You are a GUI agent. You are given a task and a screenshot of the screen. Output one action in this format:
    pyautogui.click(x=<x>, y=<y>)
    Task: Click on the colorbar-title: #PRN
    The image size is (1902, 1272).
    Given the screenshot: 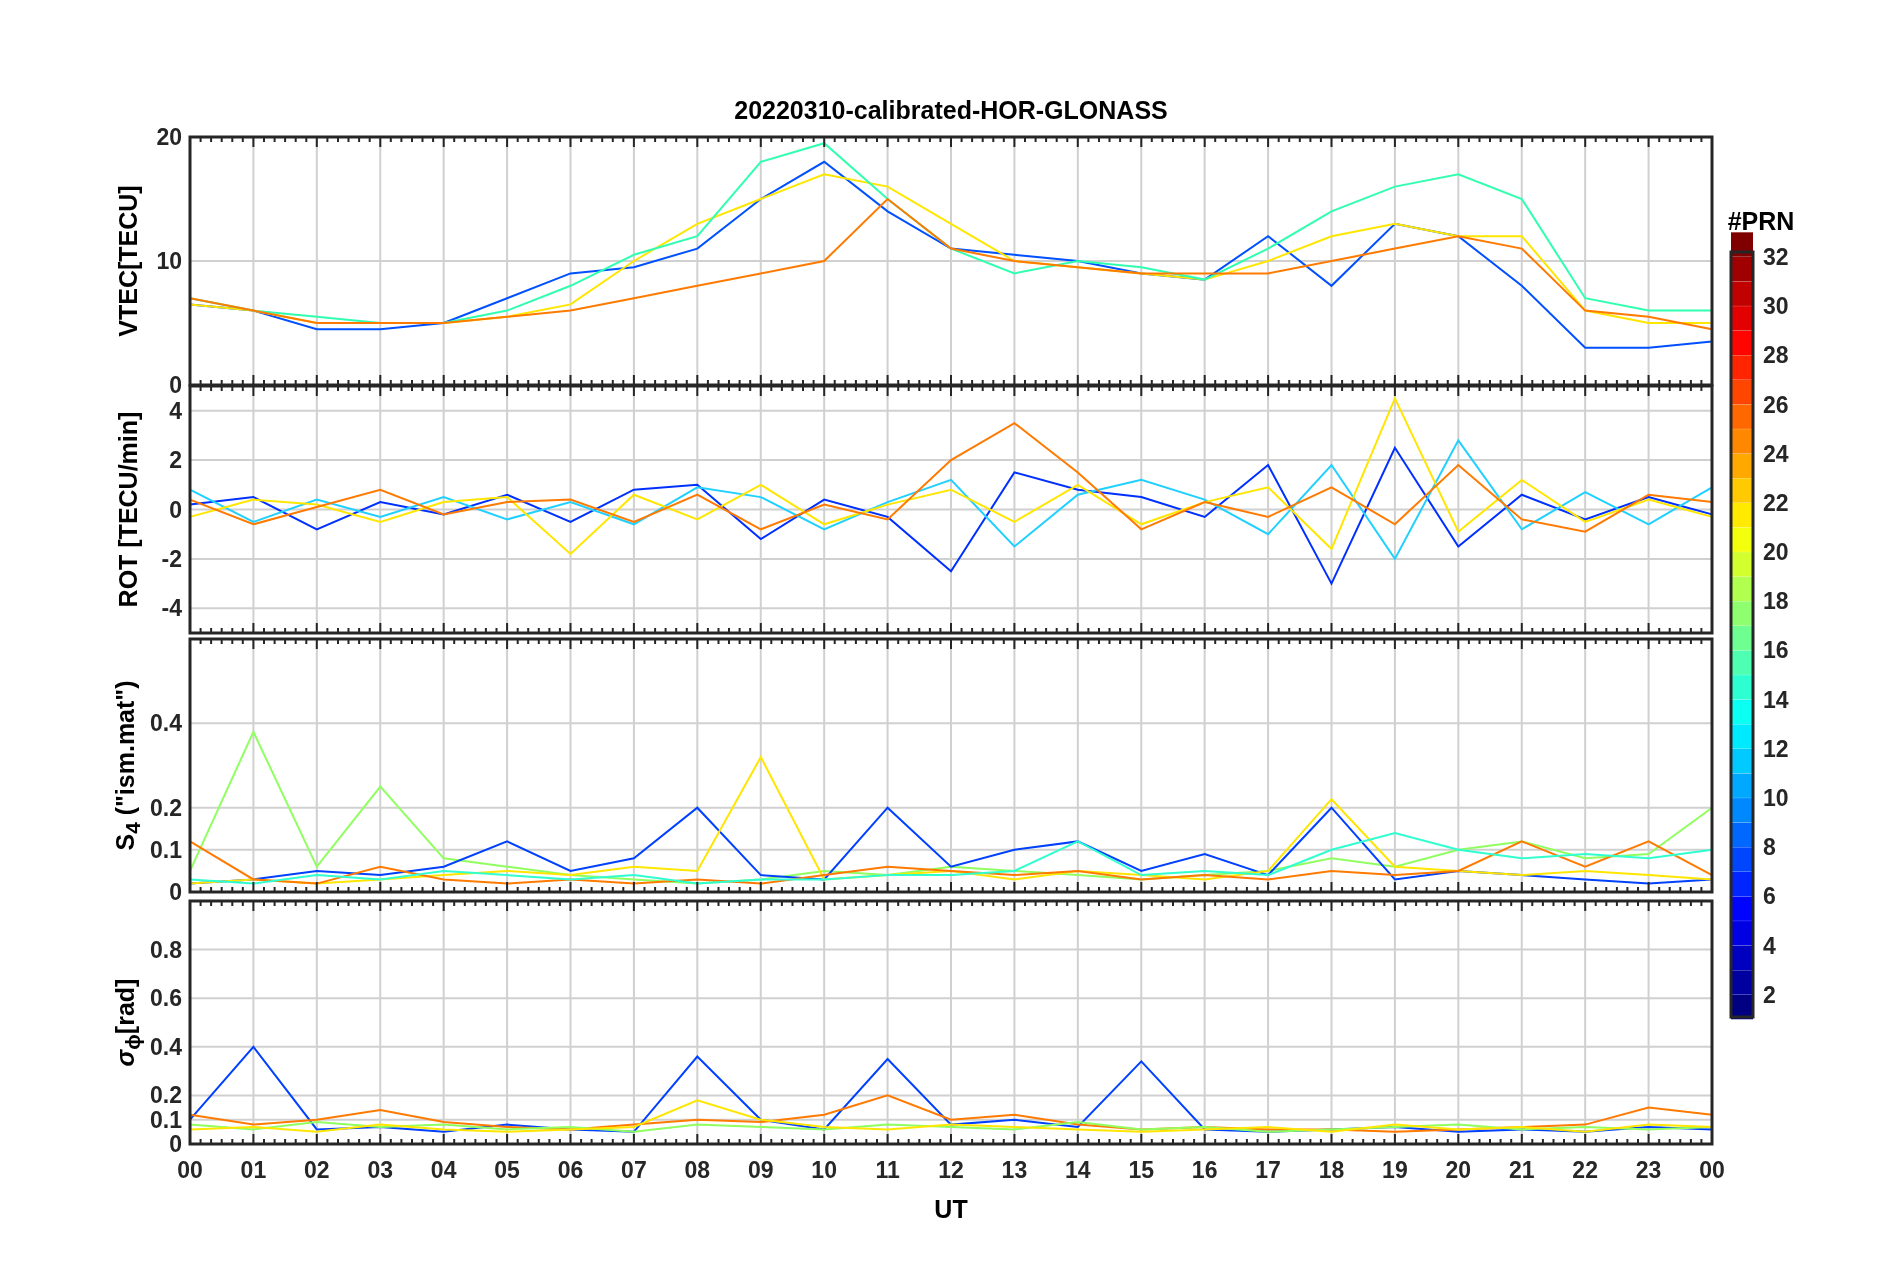 What is the action you would take?
    pyautogui.click(x=1761, y=221)
    